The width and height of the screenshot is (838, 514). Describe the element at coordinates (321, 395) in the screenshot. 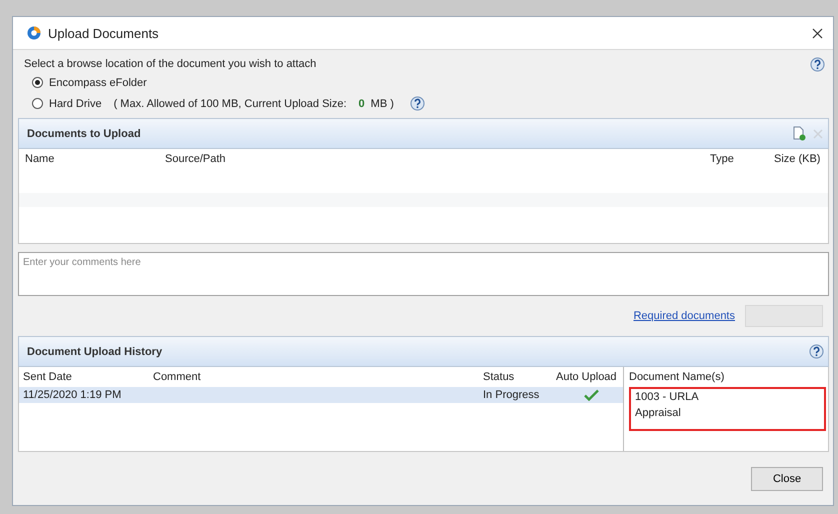

I see `table-row: 11/25/2020 1:19 PM In Progress` at that location.